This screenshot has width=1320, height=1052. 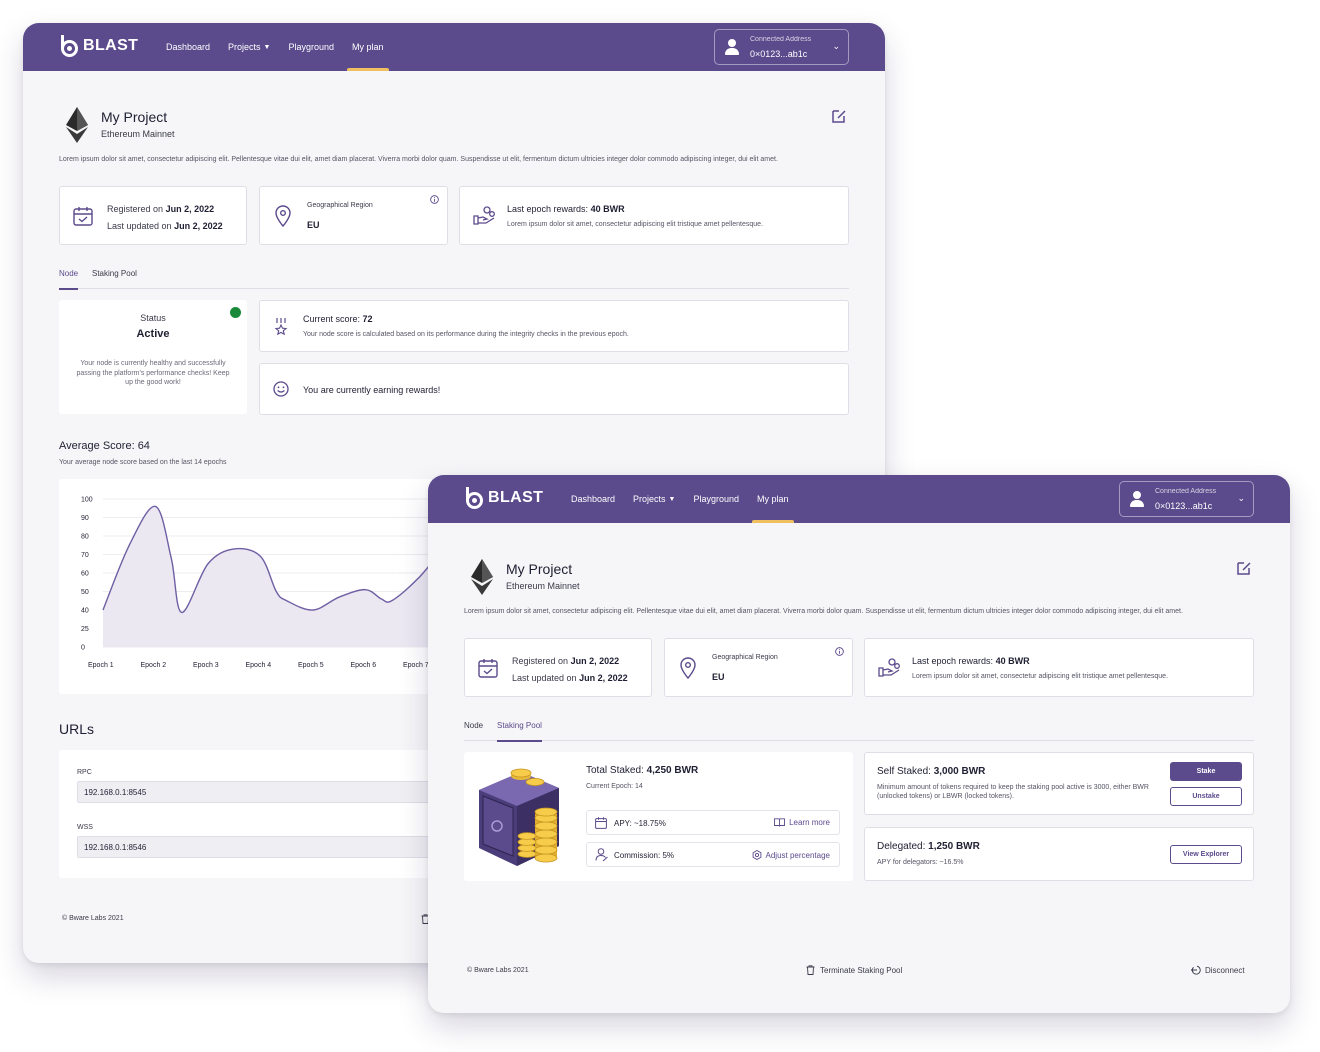 What do you see at coordinates (566, 209) in the screenshot?
I see `rewards-title: Last epoch rewards: 40 BWR` at bounding box center [566, 209].